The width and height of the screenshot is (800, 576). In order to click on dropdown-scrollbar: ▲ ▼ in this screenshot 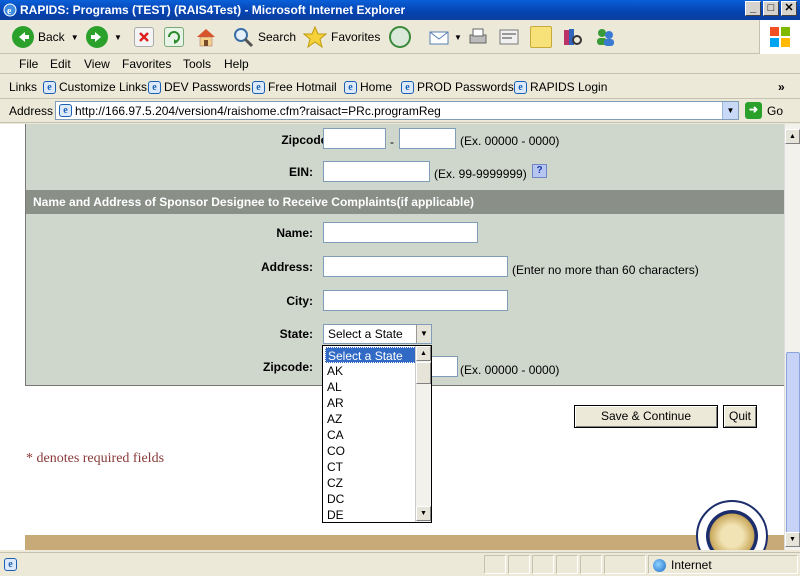, I will do `click(423, 434)`.